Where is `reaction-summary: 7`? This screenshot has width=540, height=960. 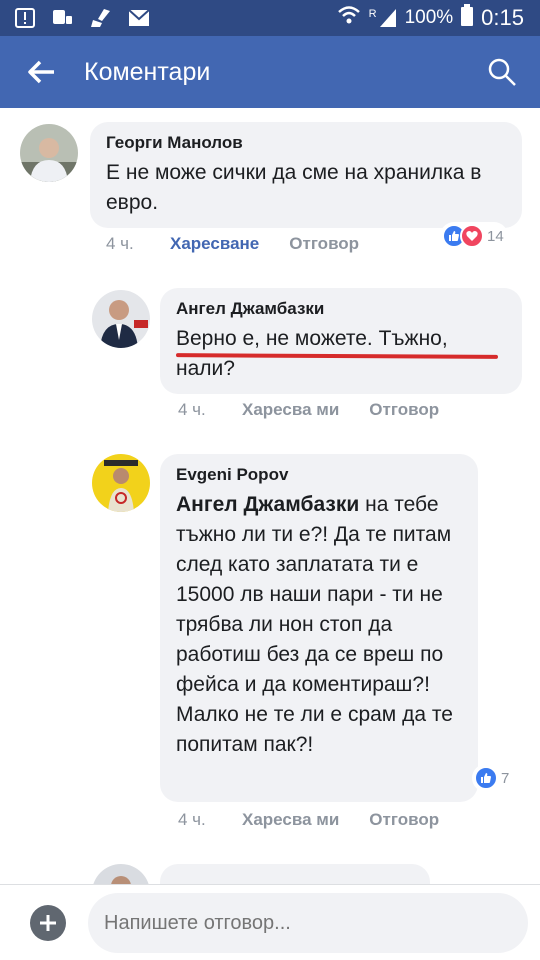
reaction-summary: 7 is located at coordinates (493, 778).